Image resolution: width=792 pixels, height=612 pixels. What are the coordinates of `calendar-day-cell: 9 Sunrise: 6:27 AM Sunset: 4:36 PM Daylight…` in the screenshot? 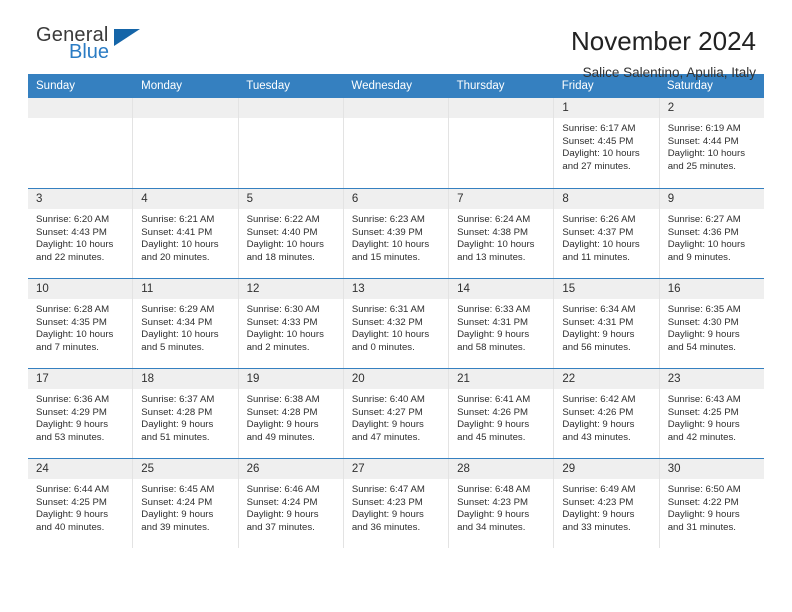 It's located at (711, 233).